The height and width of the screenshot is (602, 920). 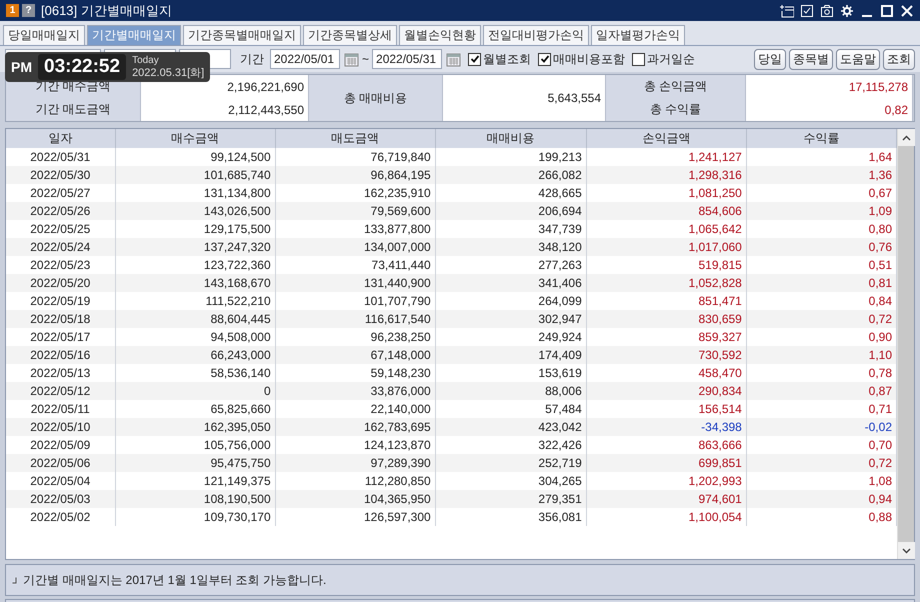 I want to click on table-cell: 143,026,500, so click(x=195, y=211).